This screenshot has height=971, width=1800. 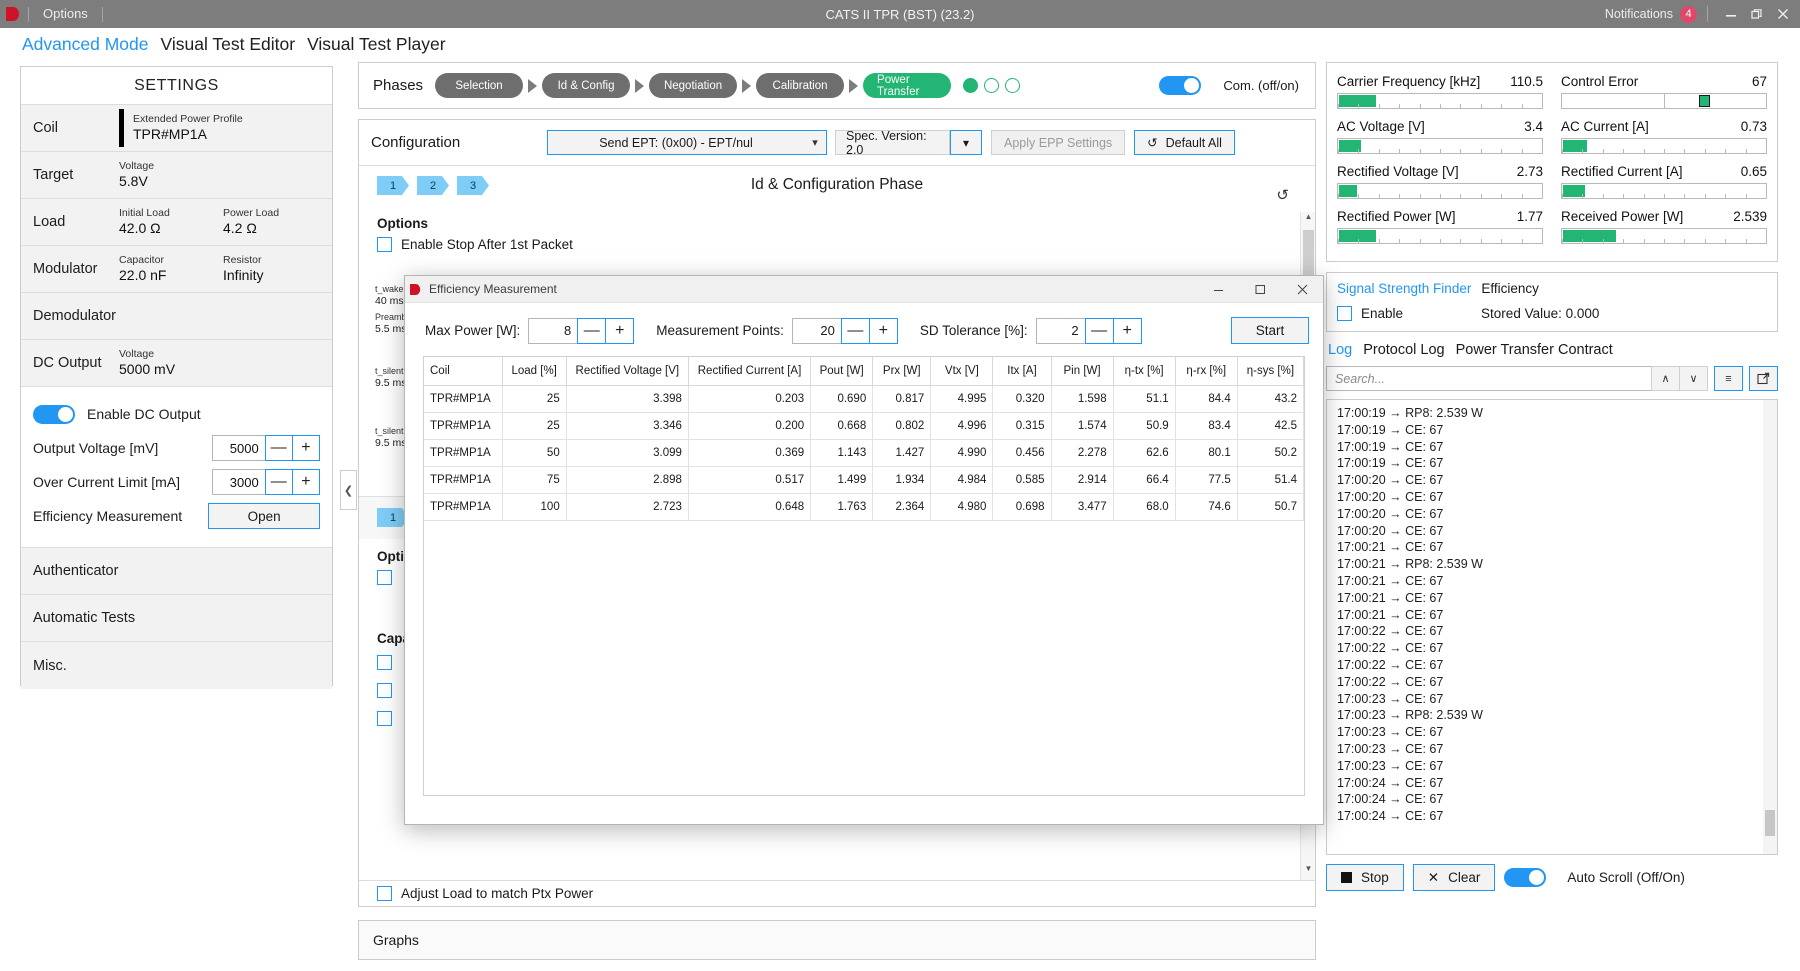 What do you see at coordinates (85, 44) in the screenshot?
I see `tab-advanced-mode: Advanced Mode` at bounding box center [85, 44].